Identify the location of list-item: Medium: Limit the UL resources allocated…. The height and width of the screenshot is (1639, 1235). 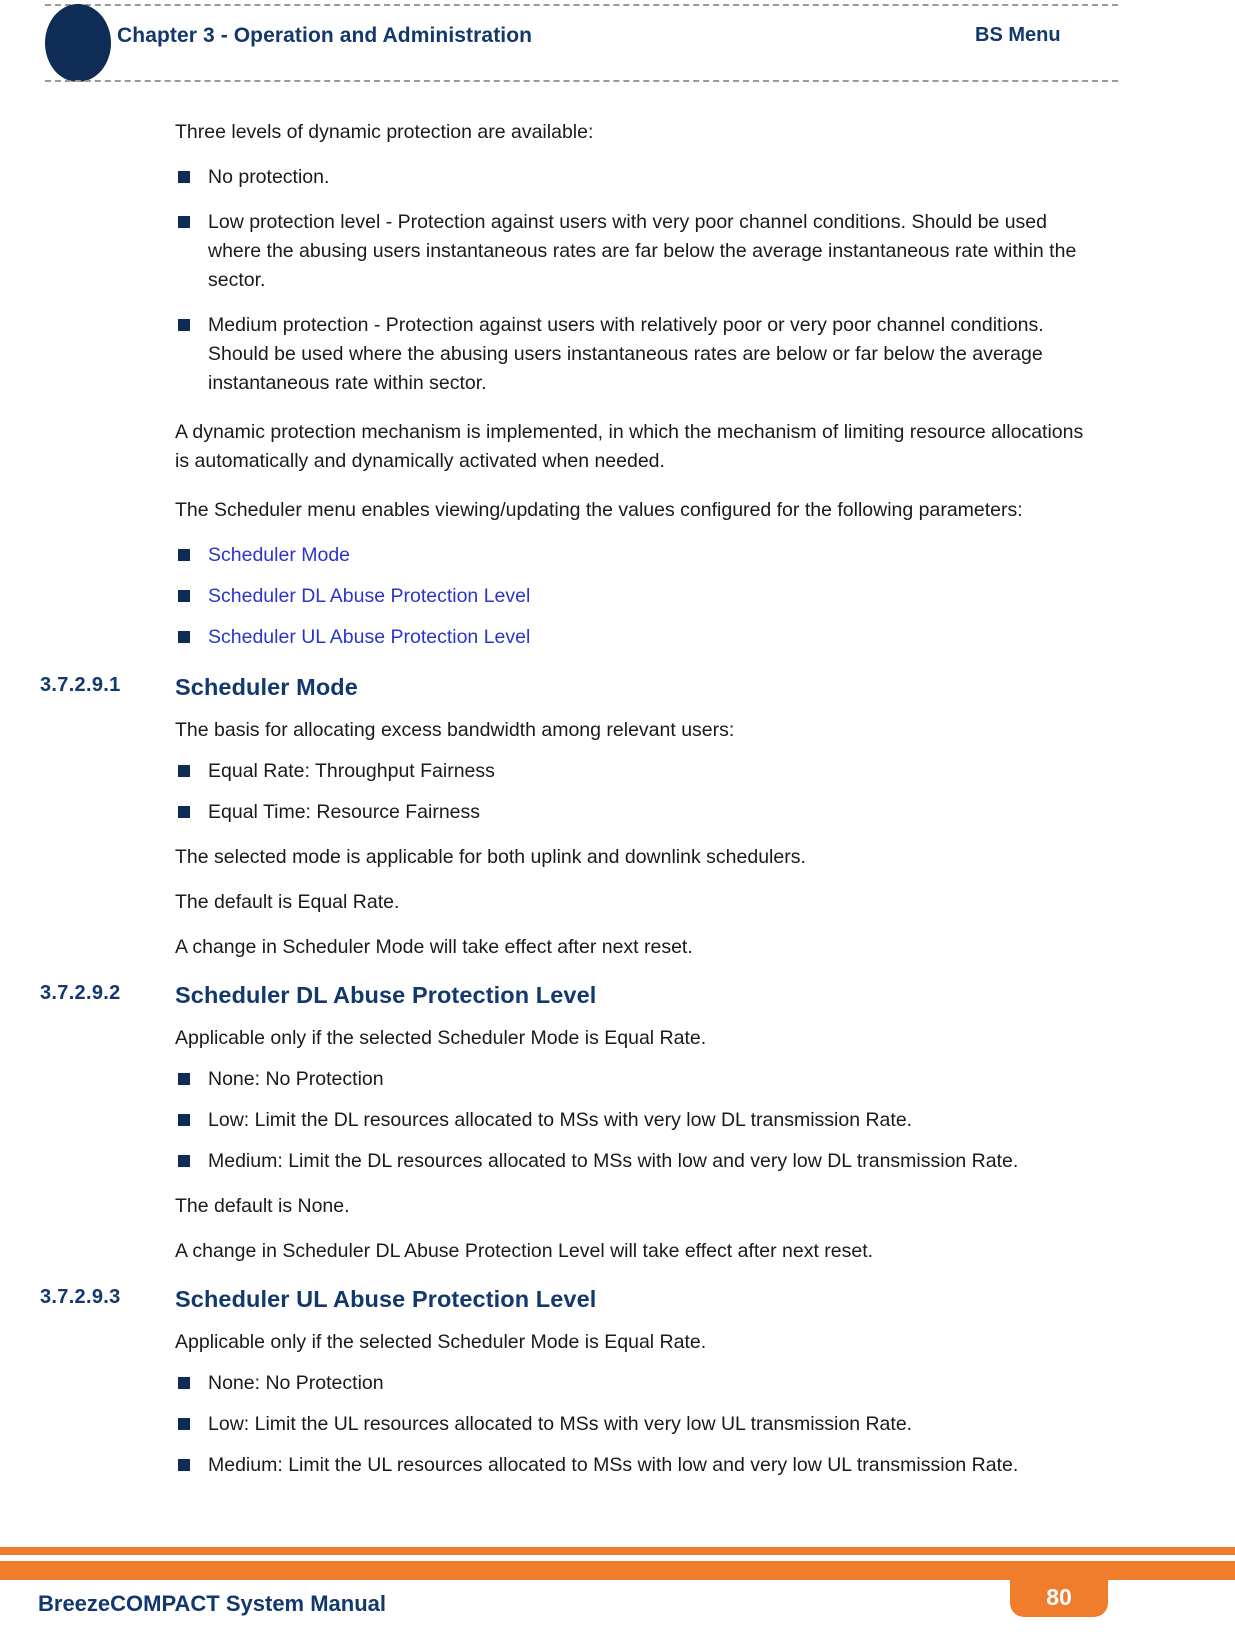
(617, 1465).